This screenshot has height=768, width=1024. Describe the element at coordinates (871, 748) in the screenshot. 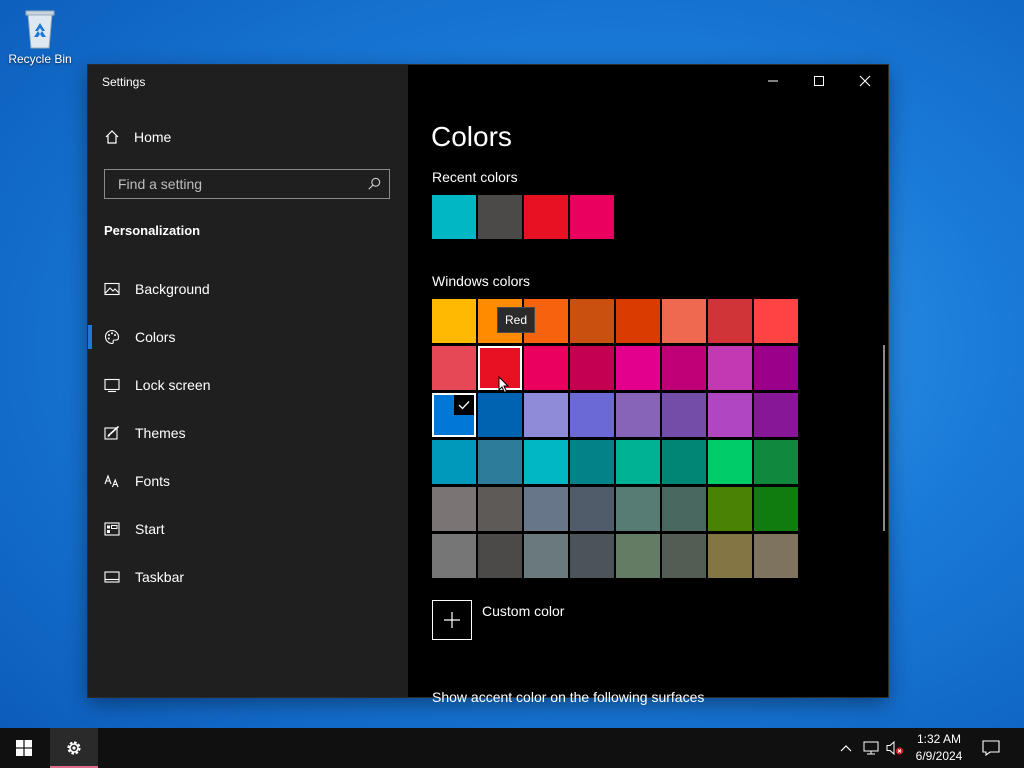

I see `network-tray-button` at that location.